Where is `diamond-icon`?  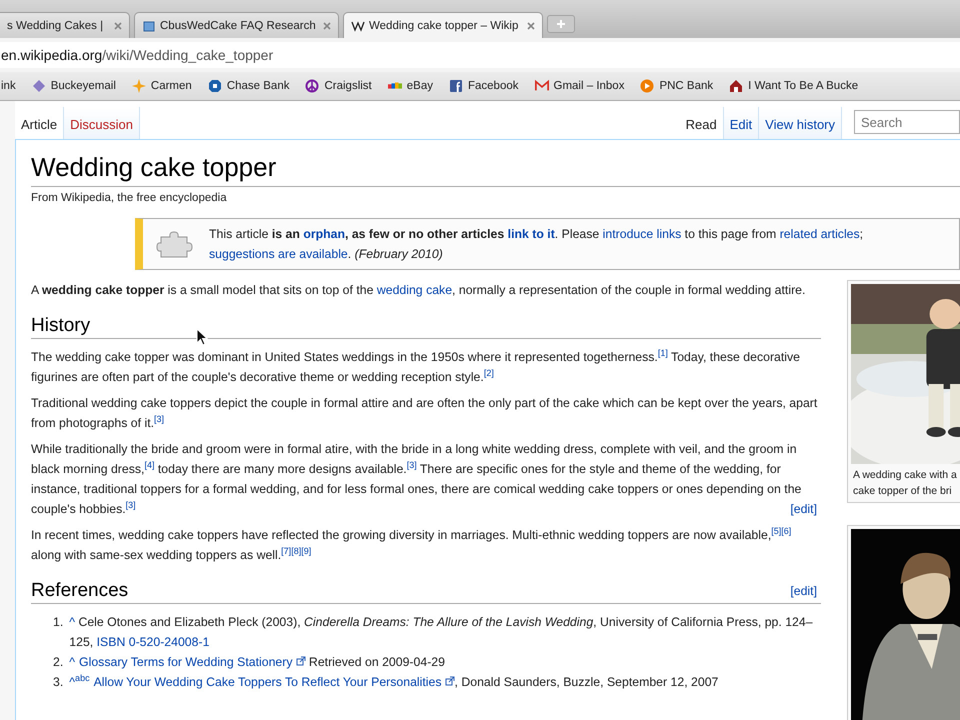 diamond-icon is located at coordinates (39, 86).